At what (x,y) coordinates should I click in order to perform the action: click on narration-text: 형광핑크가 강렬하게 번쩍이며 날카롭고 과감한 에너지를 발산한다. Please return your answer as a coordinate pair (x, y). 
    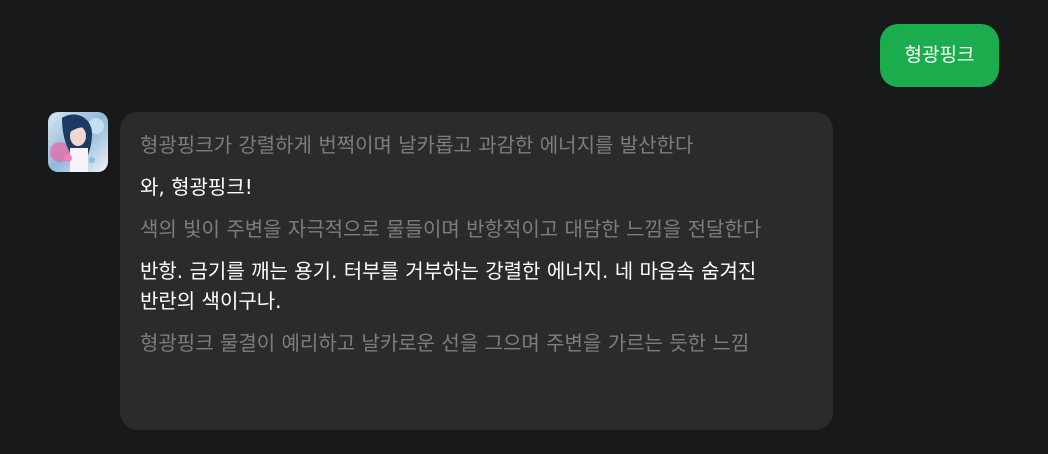
    Looking at the image, I should click on (417, 145).